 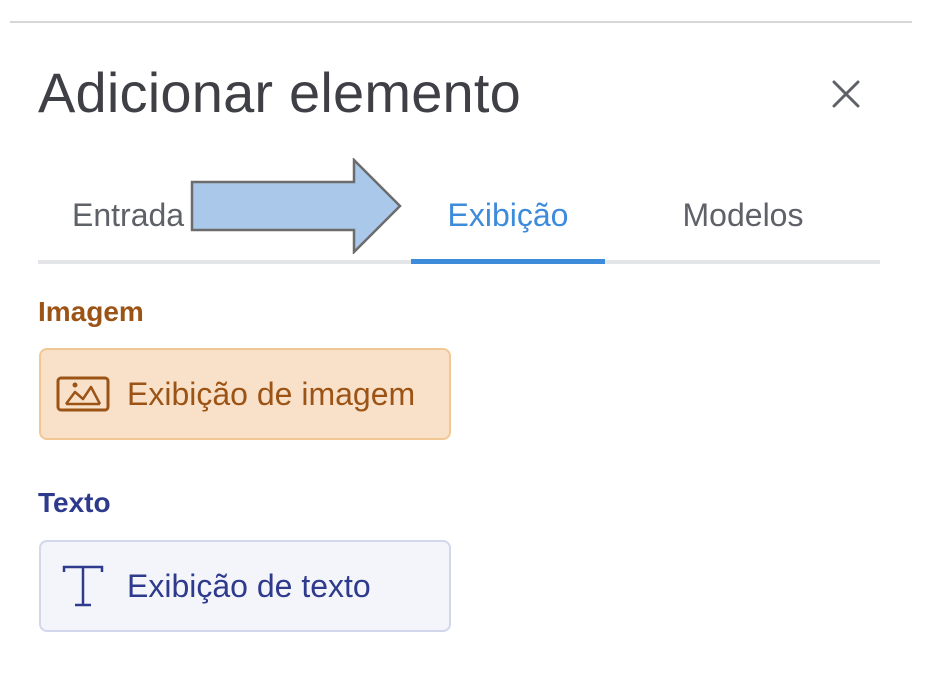 I want to click on tab-modelos: Modelos, so click(x=743, y=215).